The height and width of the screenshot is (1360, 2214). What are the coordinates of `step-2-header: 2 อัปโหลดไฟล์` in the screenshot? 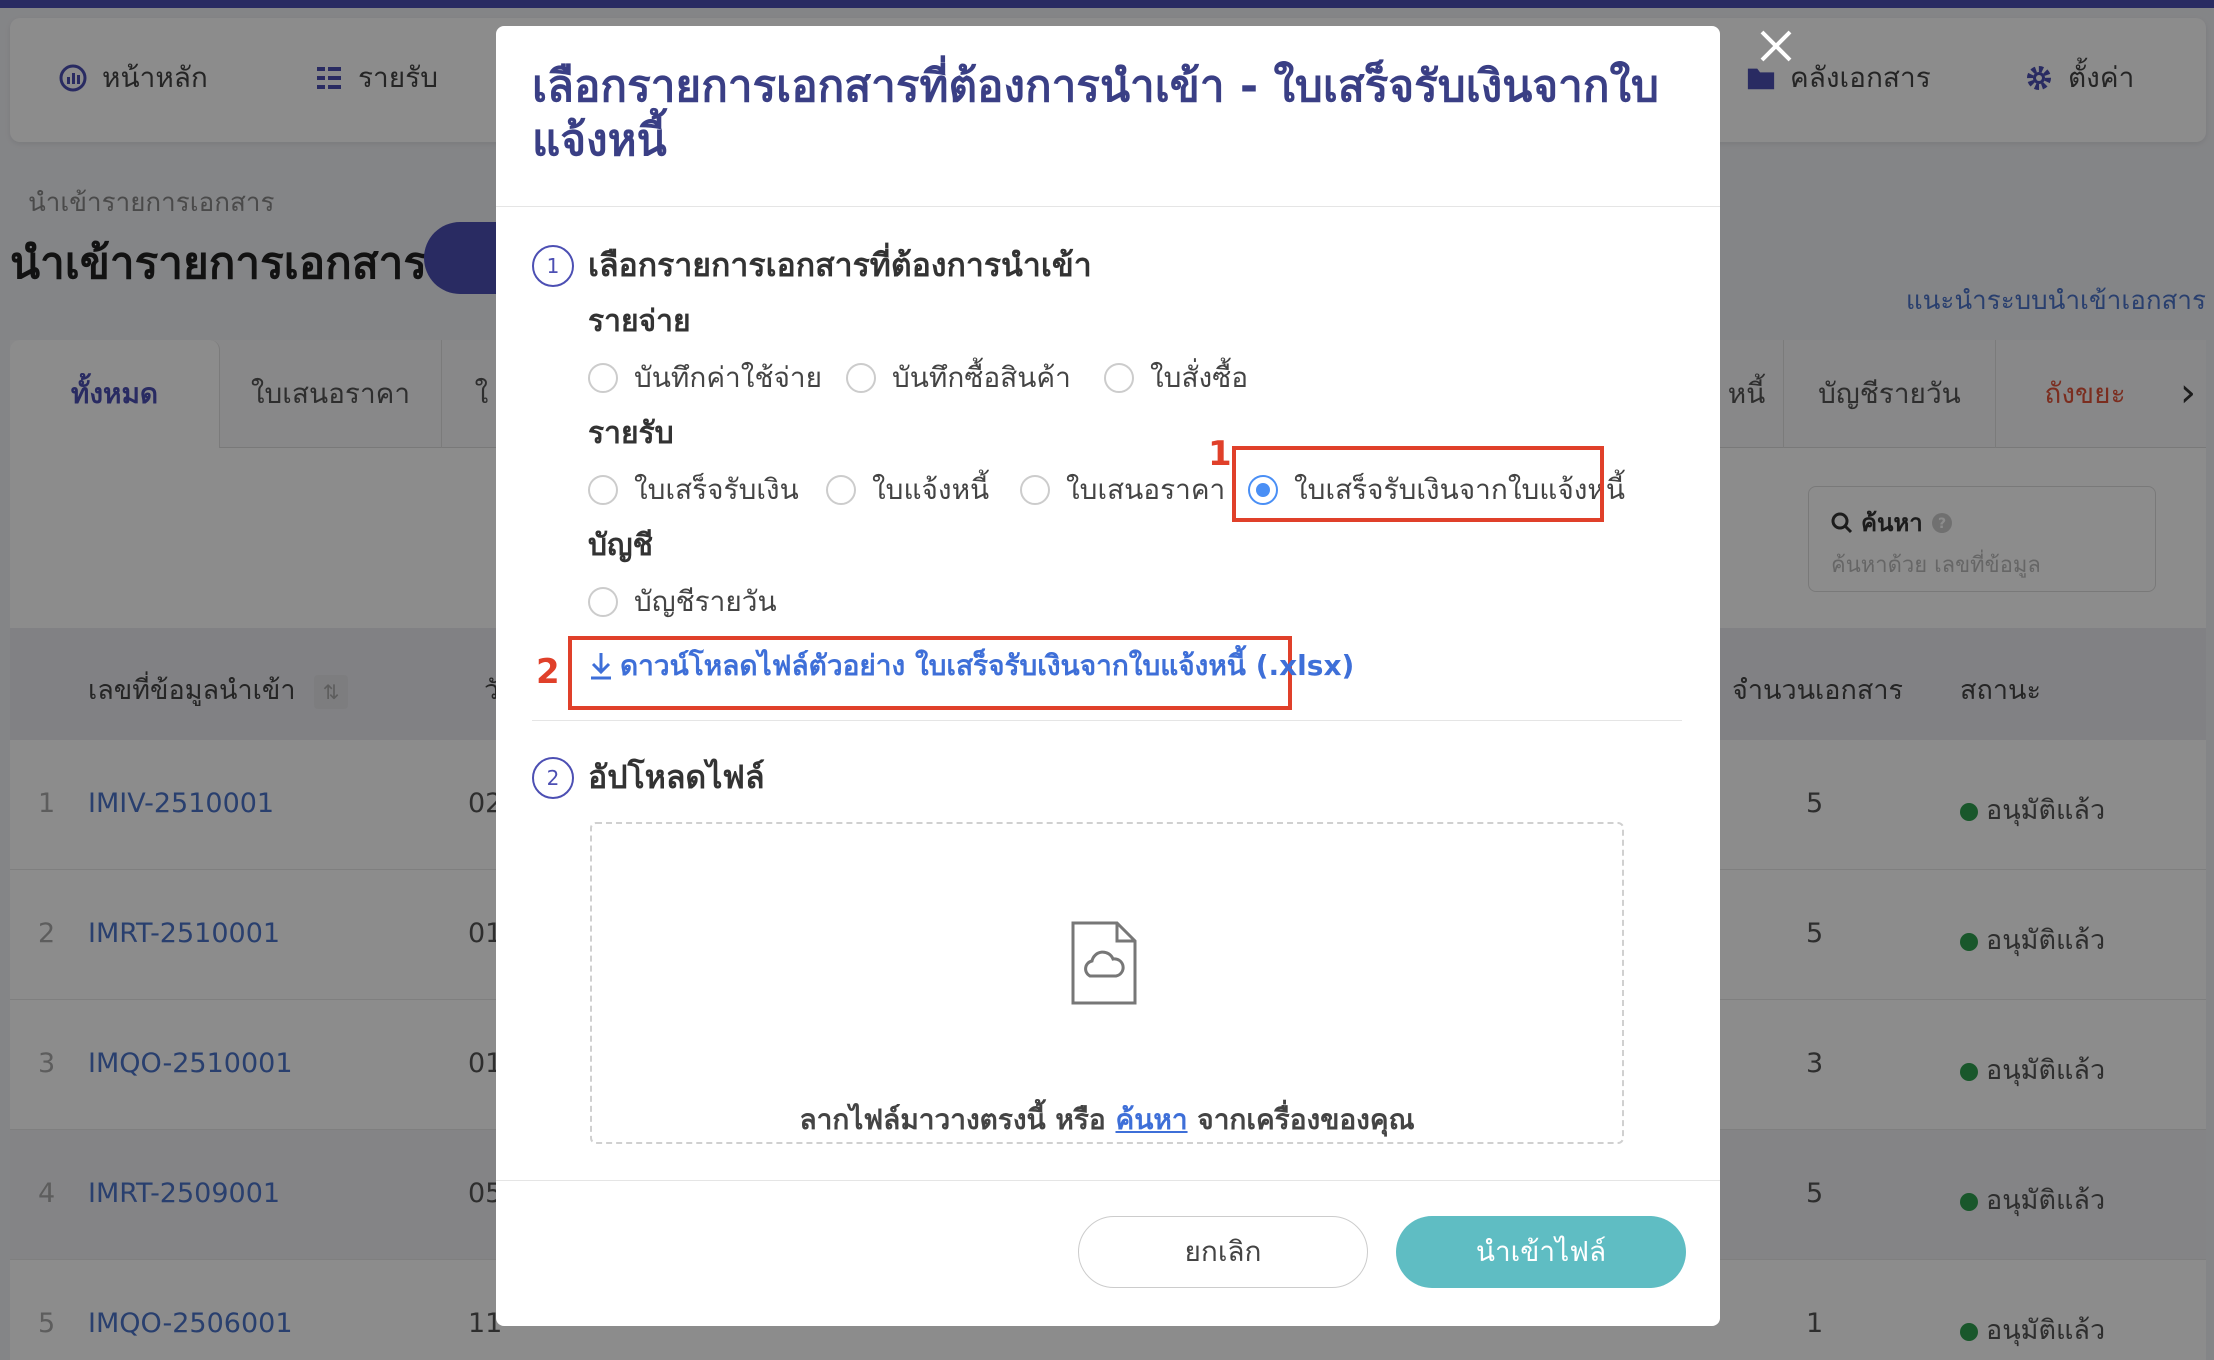 It's located at (648, 777).